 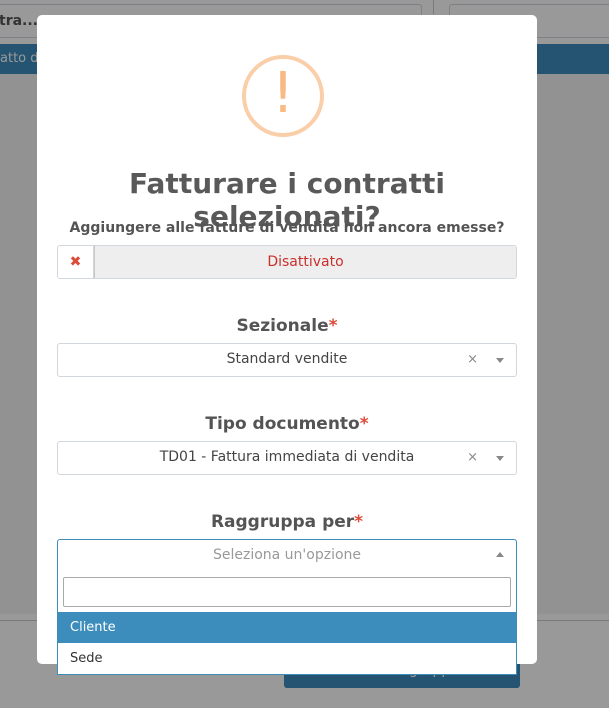 I want to click on sezionale-select: Standard vendite ×, so click(x=287, y=360).